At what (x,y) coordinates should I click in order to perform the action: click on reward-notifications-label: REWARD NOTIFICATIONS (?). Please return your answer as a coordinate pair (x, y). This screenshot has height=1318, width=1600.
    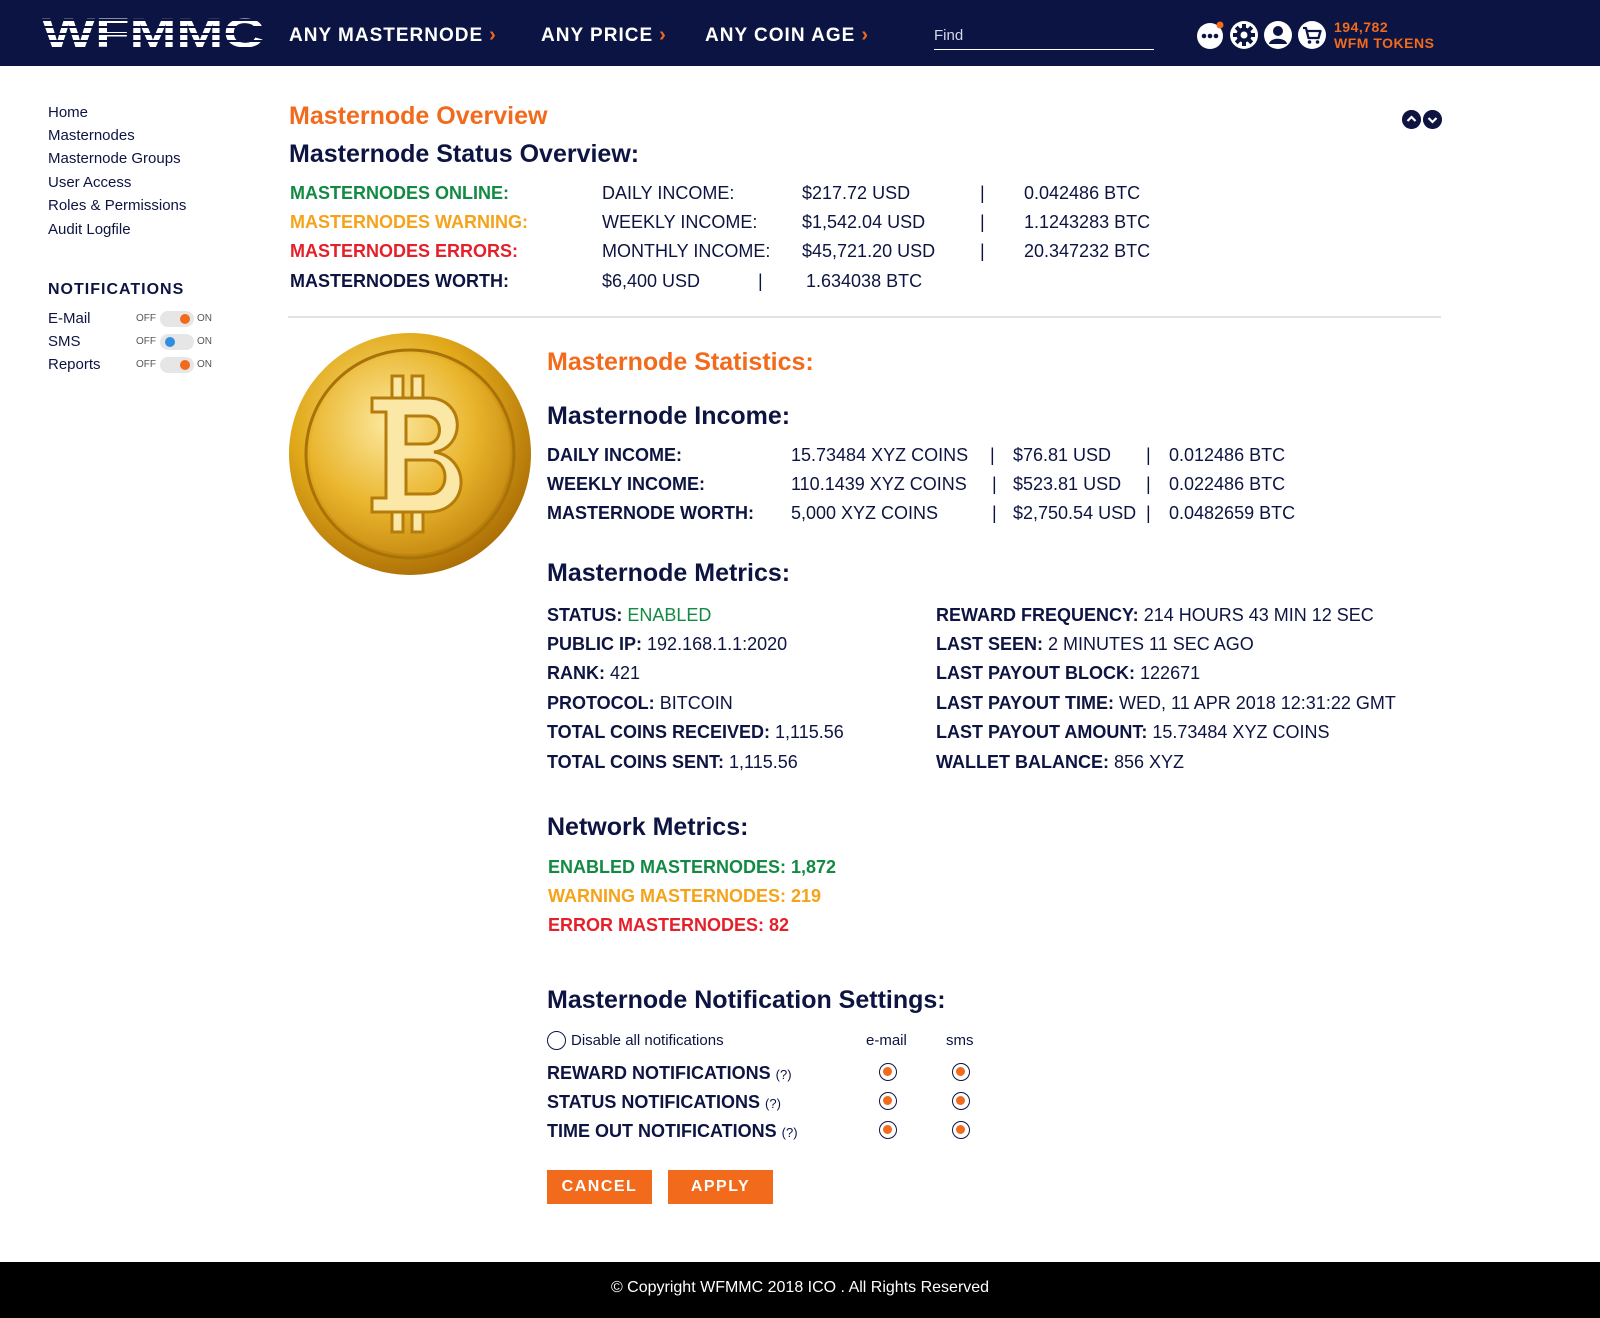
    Looking at the image, I should click on (669, 1073).